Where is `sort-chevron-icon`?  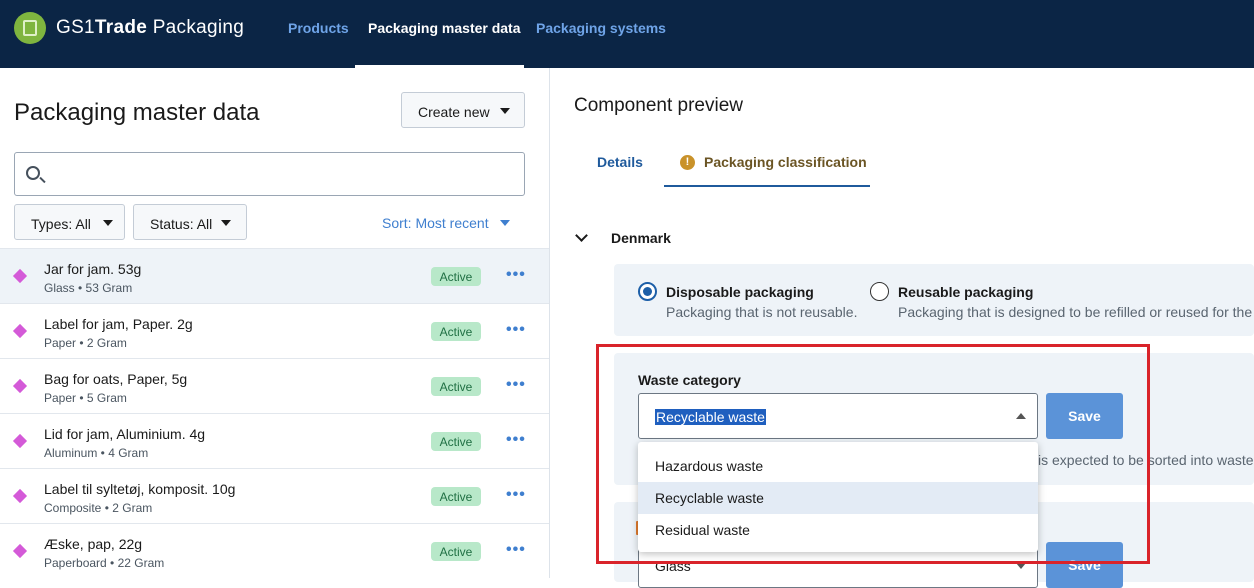
sort-chevron-icon is located at coordinates (505, 223).